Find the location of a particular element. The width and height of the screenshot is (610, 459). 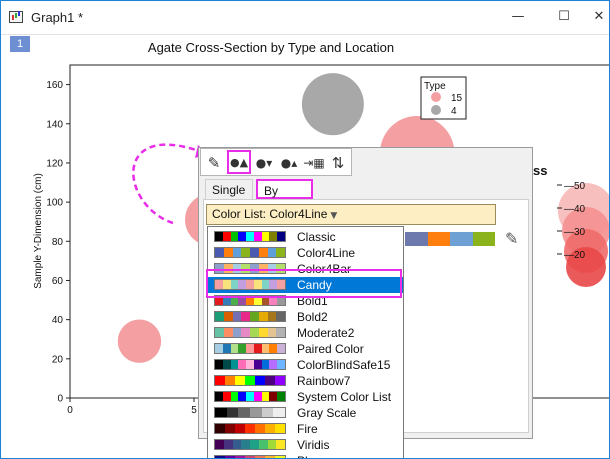

cycle-colors-icon: ⇅ is located at coordinates (338, 163).